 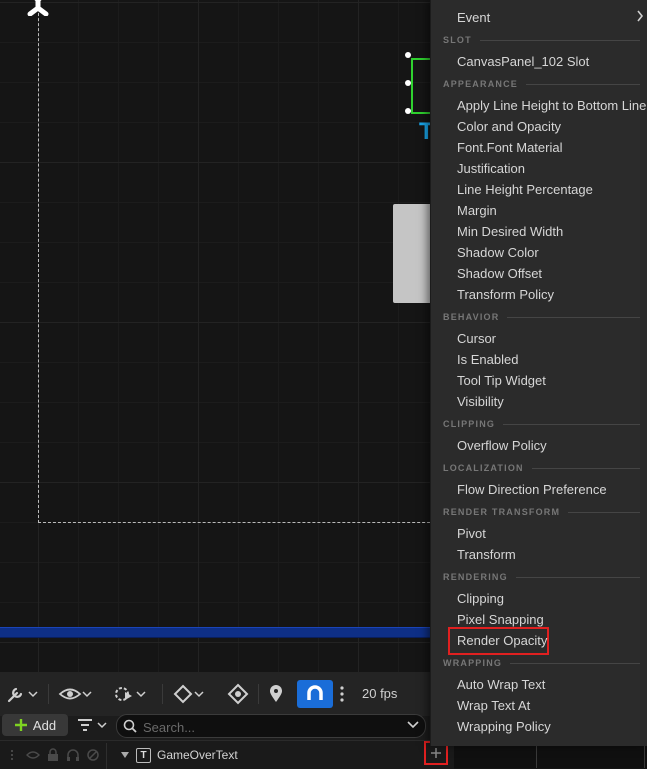 I want to click on menu-item-render-opacity: Render Opacity, so click(x=502, y=640).